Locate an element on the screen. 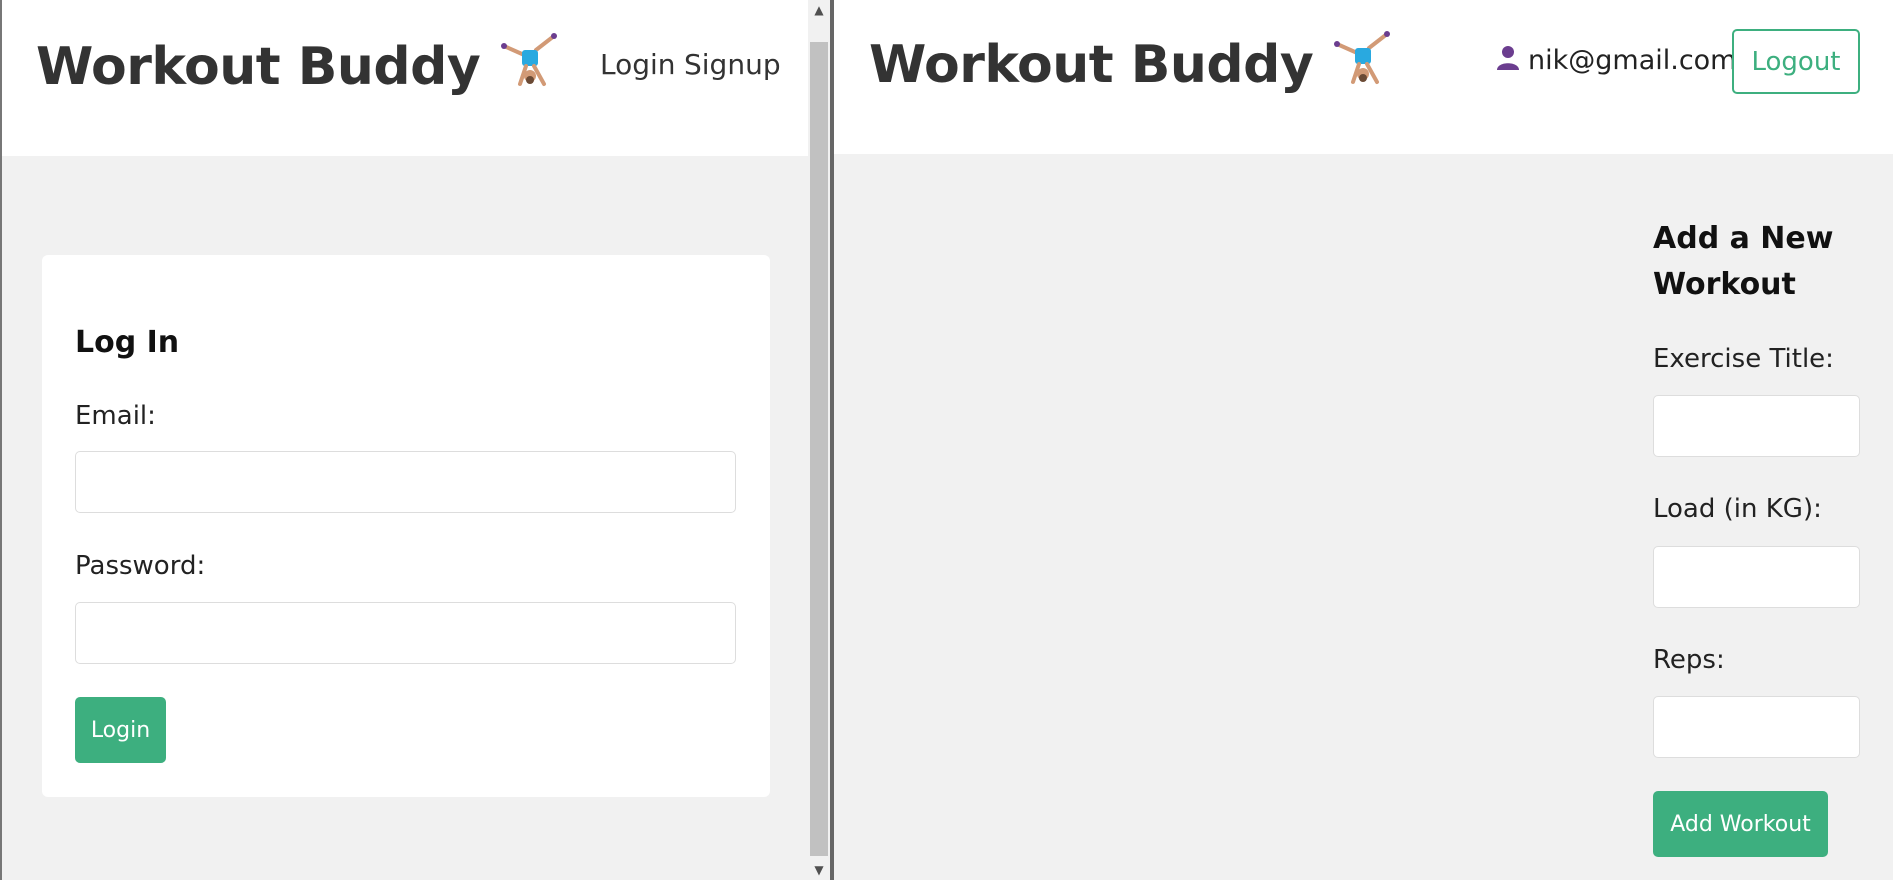  password-label: Password: is located at coordinates (140, 566).